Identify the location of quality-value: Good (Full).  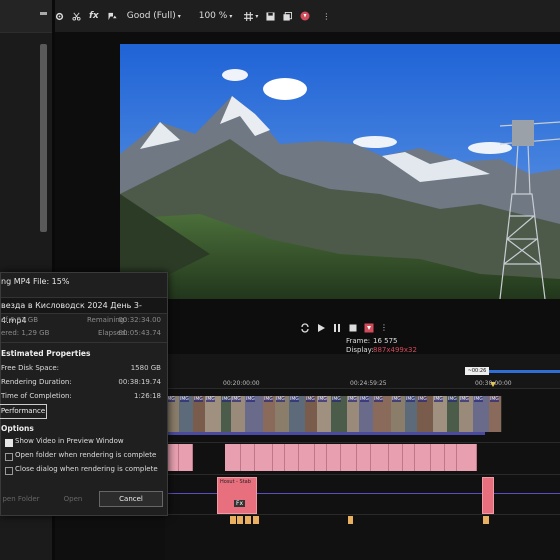
(151, 16).